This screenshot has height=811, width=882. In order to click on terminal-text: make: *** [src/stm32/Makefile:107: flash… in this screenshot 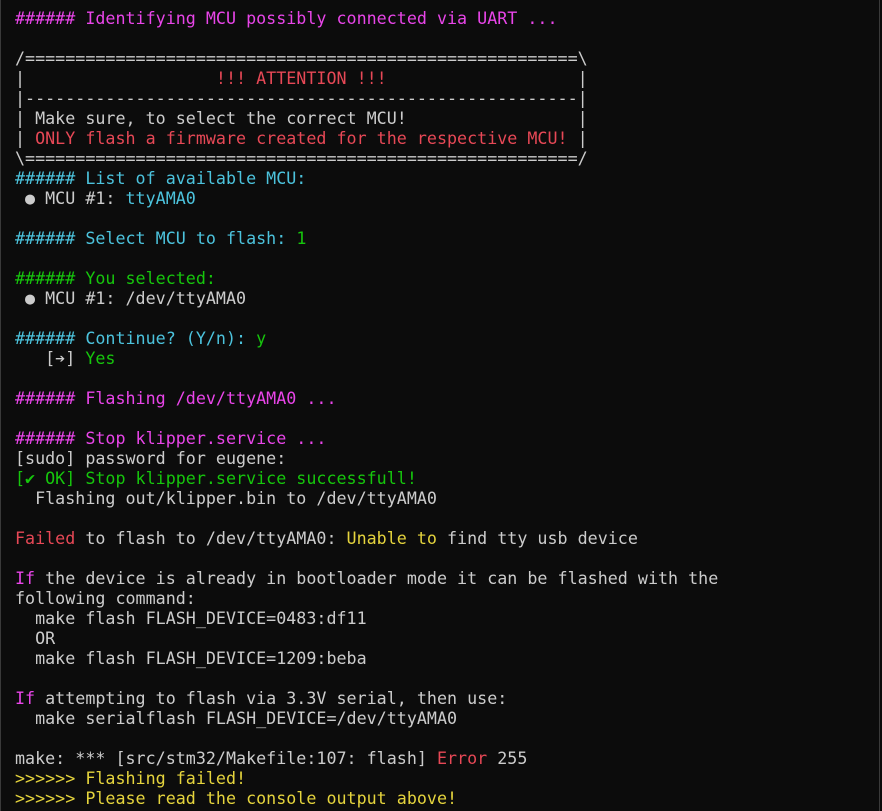, I will do `click(226, 758)`.